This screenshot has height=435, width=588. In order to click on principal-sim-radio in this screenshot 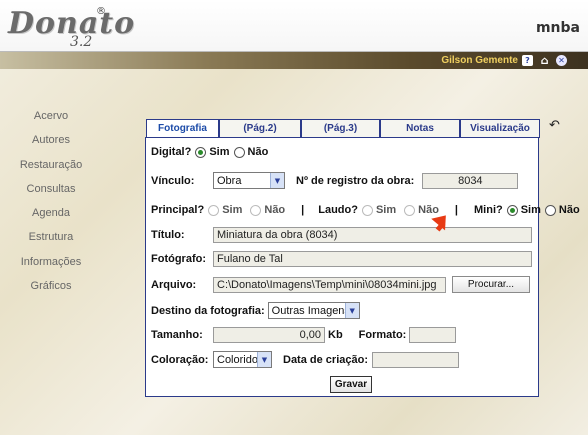, I will do `click(214, 210)`.